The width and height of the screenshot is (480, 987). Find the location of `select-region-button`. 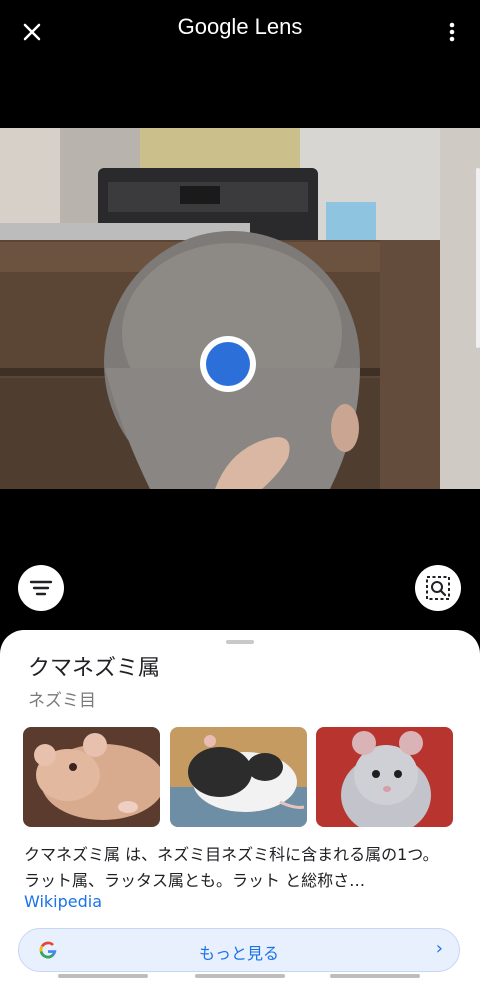

select-region-button is located at coordinates (438, 588).